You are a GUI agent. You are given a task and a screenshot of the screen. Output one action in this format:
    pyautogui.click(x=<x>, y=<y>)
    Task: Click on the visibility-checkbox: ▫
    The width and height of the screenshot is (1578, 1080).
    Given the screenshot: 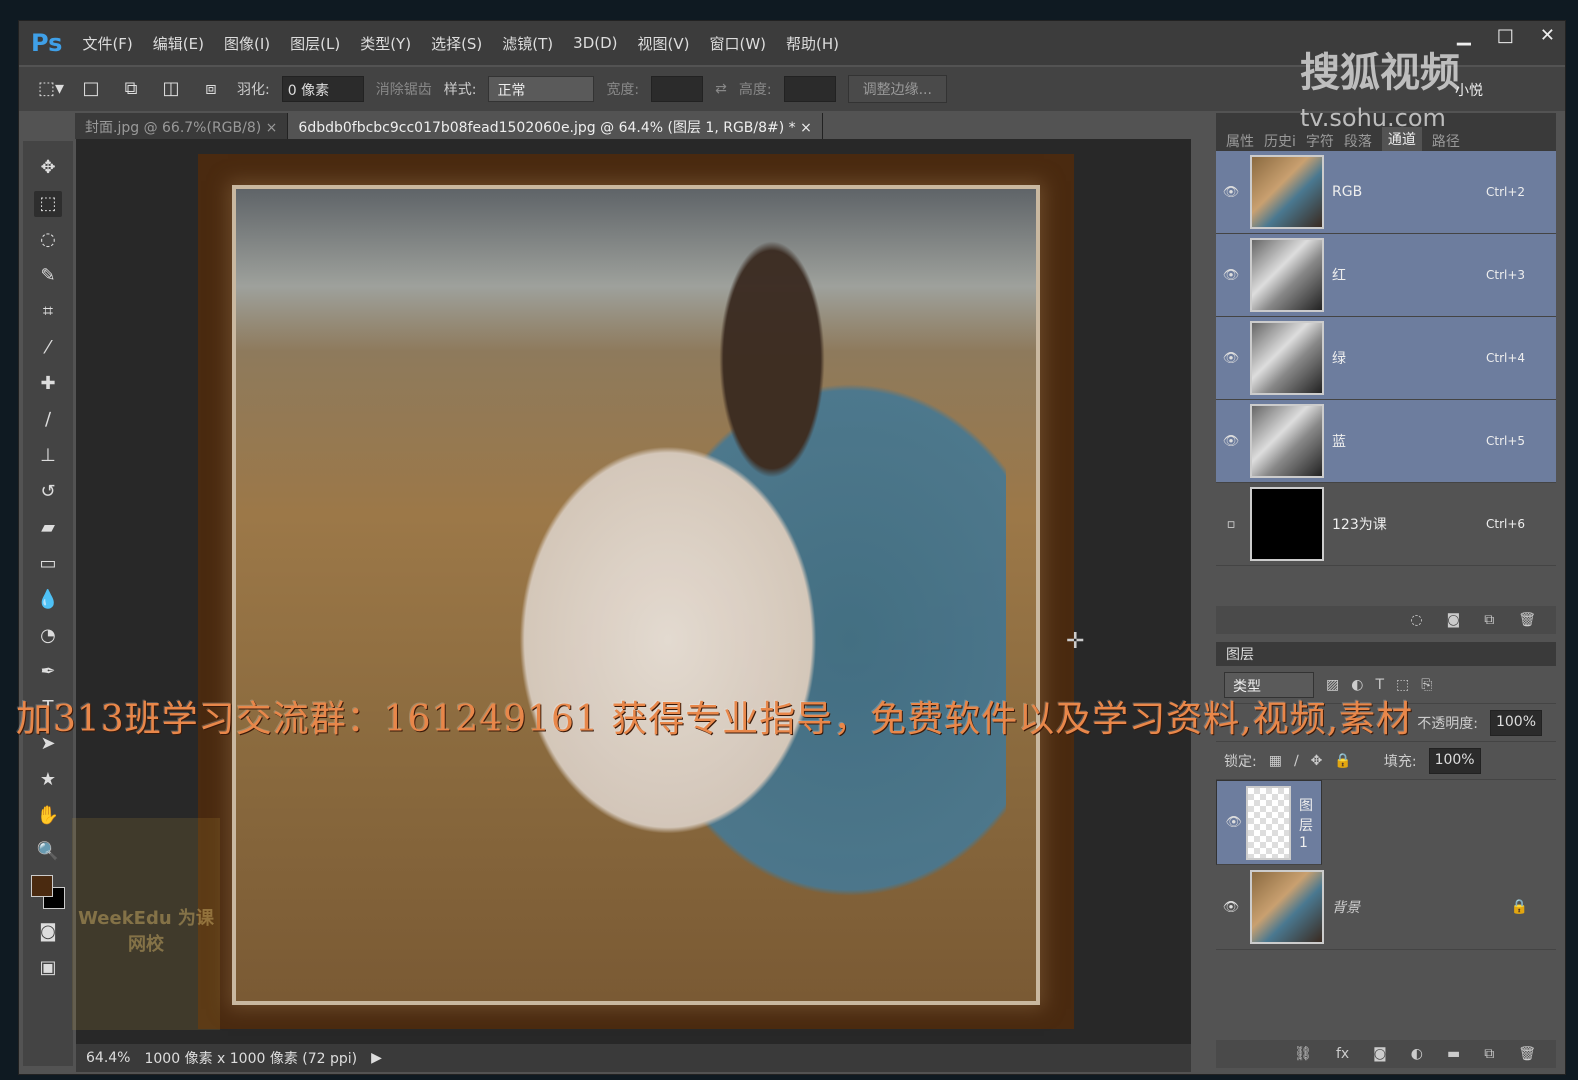 What is the action you would take?
    pyautogui.click(x=1231, y=524)
    